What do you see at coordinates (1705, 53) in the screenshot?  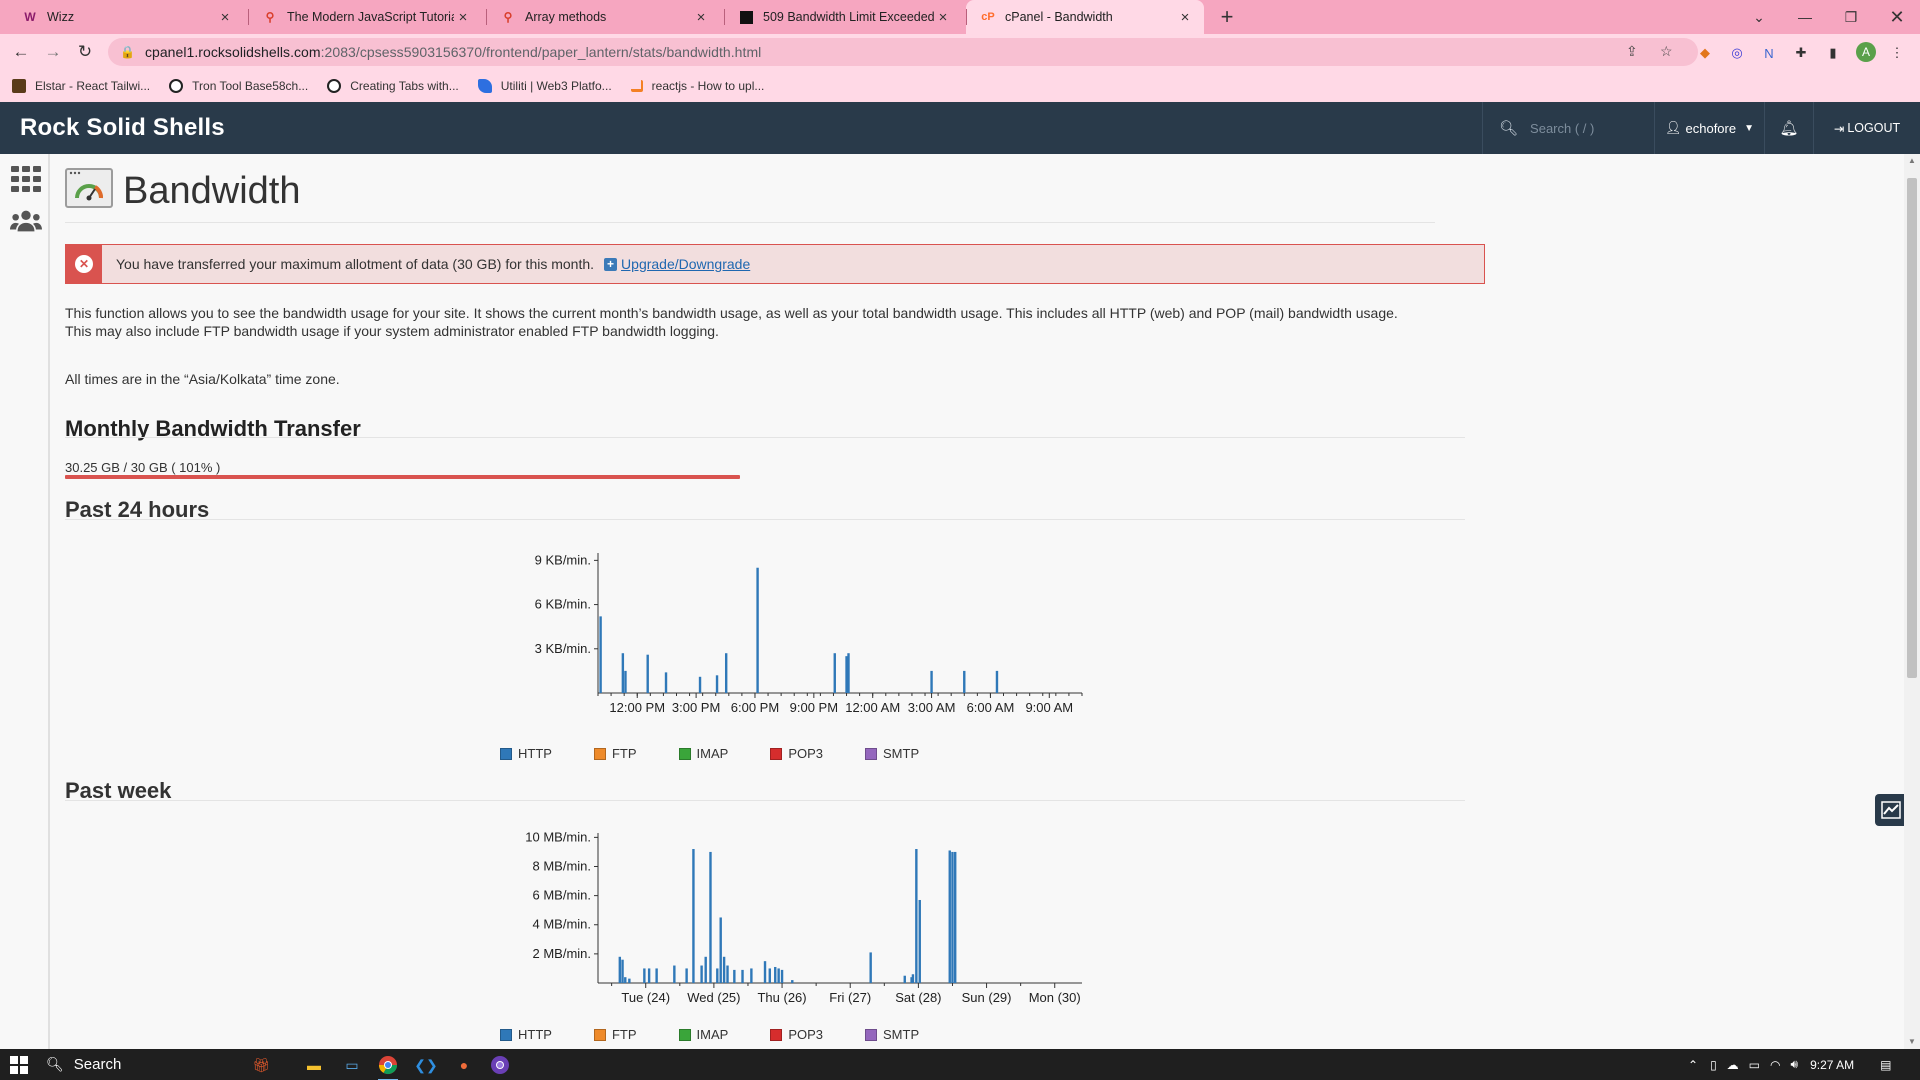 I see `metamask-extension-icon: ◆` at bounding box center [1705, 53].